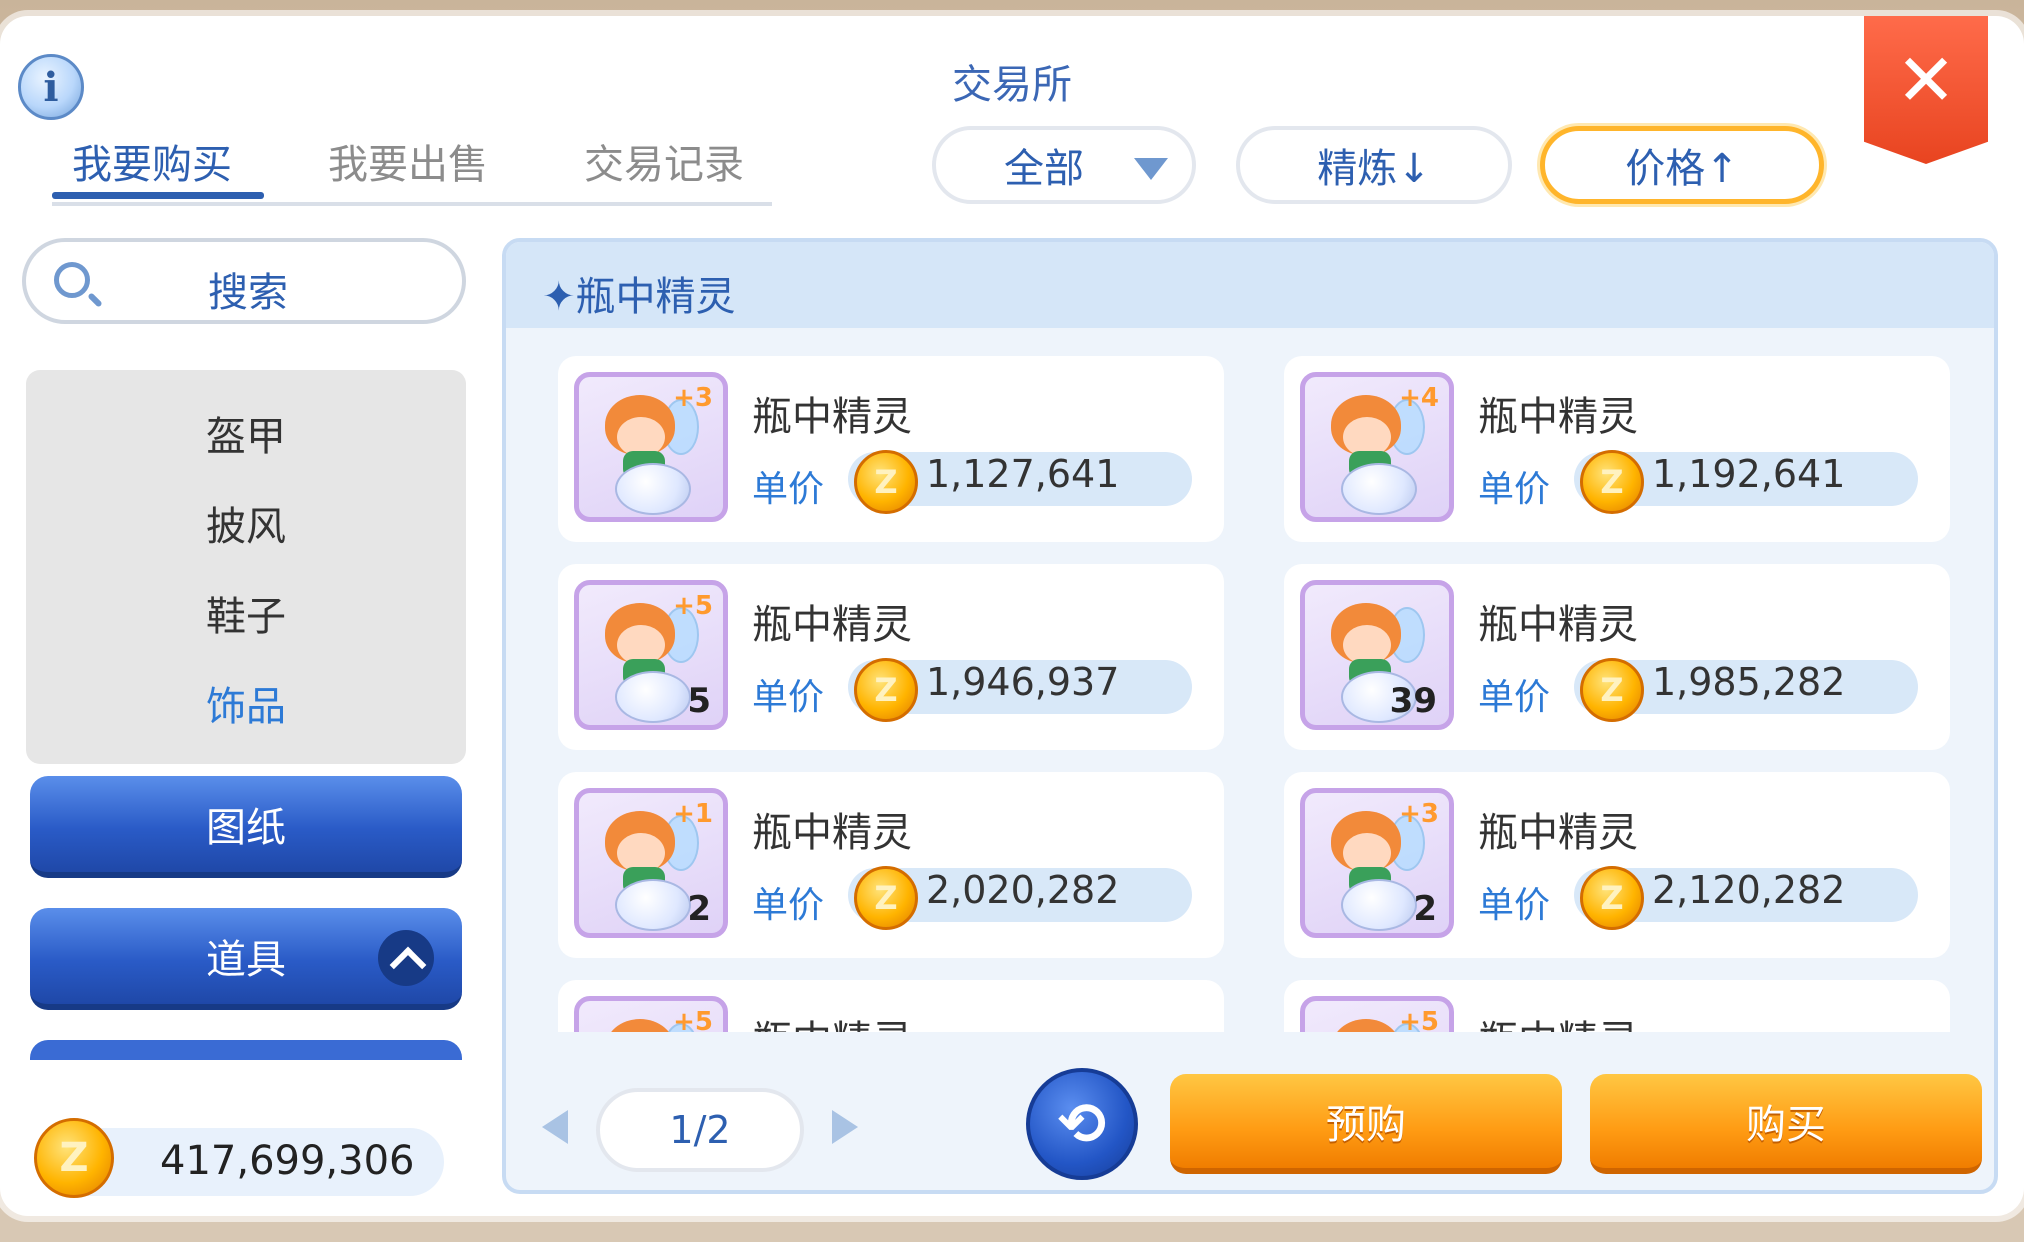 The width and height of the screenshot is (2024, 1242). I want to click on active-tab-indicator, so click(158, 195).